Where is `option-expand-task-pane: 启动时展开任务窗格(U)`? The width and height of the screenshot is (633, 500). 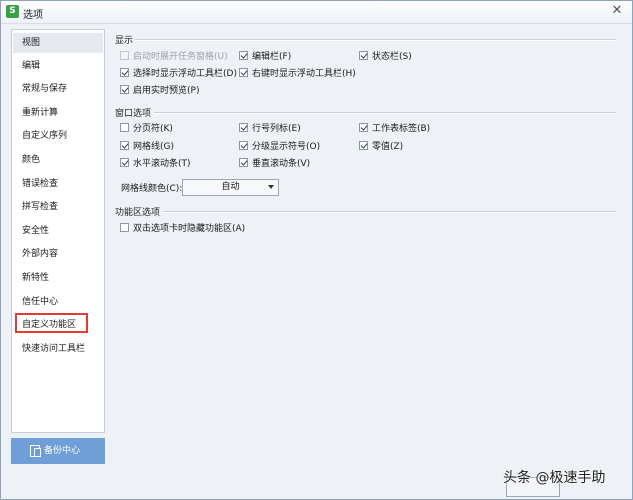 option-expand-task-pane: 启动时展开任务窗格(U) is located at coordinates (174, 57).